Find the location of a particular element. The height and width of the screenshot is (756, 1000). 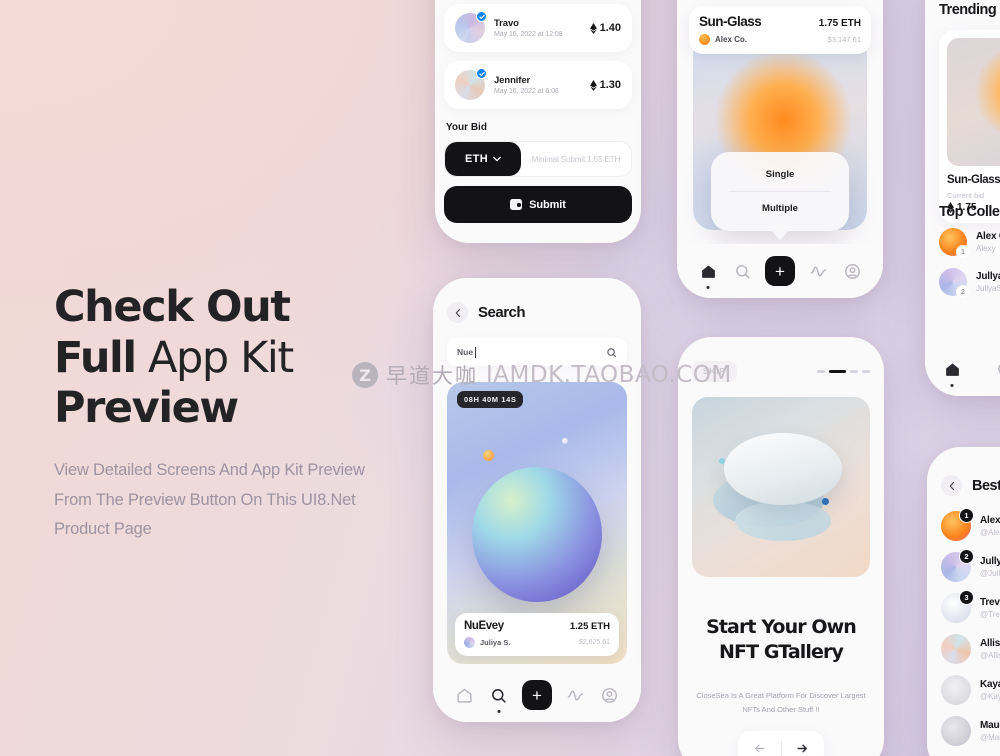

nft-orb-small-art is located at coordinates (488, 455).